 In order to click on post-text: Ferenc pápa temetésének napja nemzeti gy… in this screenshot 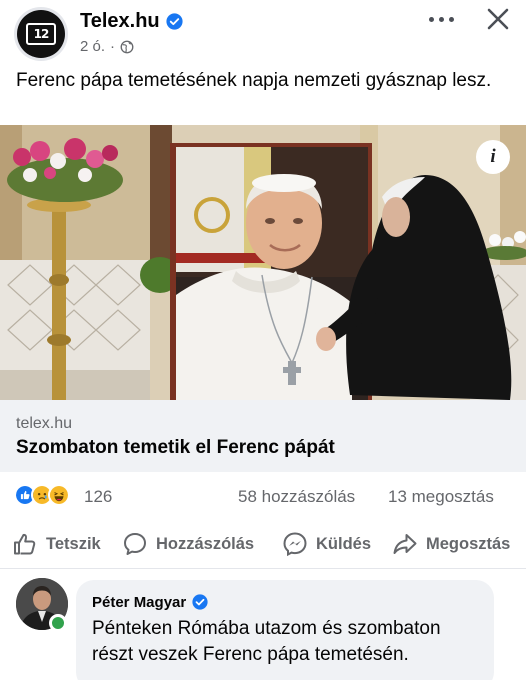, I will do `click(254, 80)`.